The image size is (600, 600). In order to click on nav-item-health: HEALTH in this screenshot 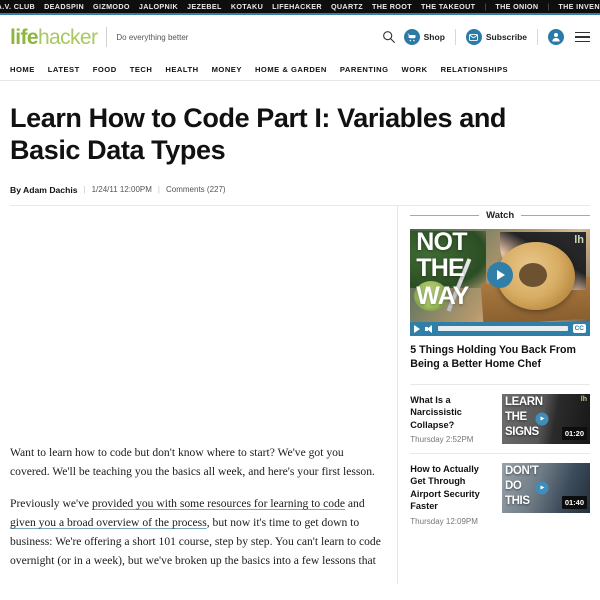, I will do `click(181, 69)`.